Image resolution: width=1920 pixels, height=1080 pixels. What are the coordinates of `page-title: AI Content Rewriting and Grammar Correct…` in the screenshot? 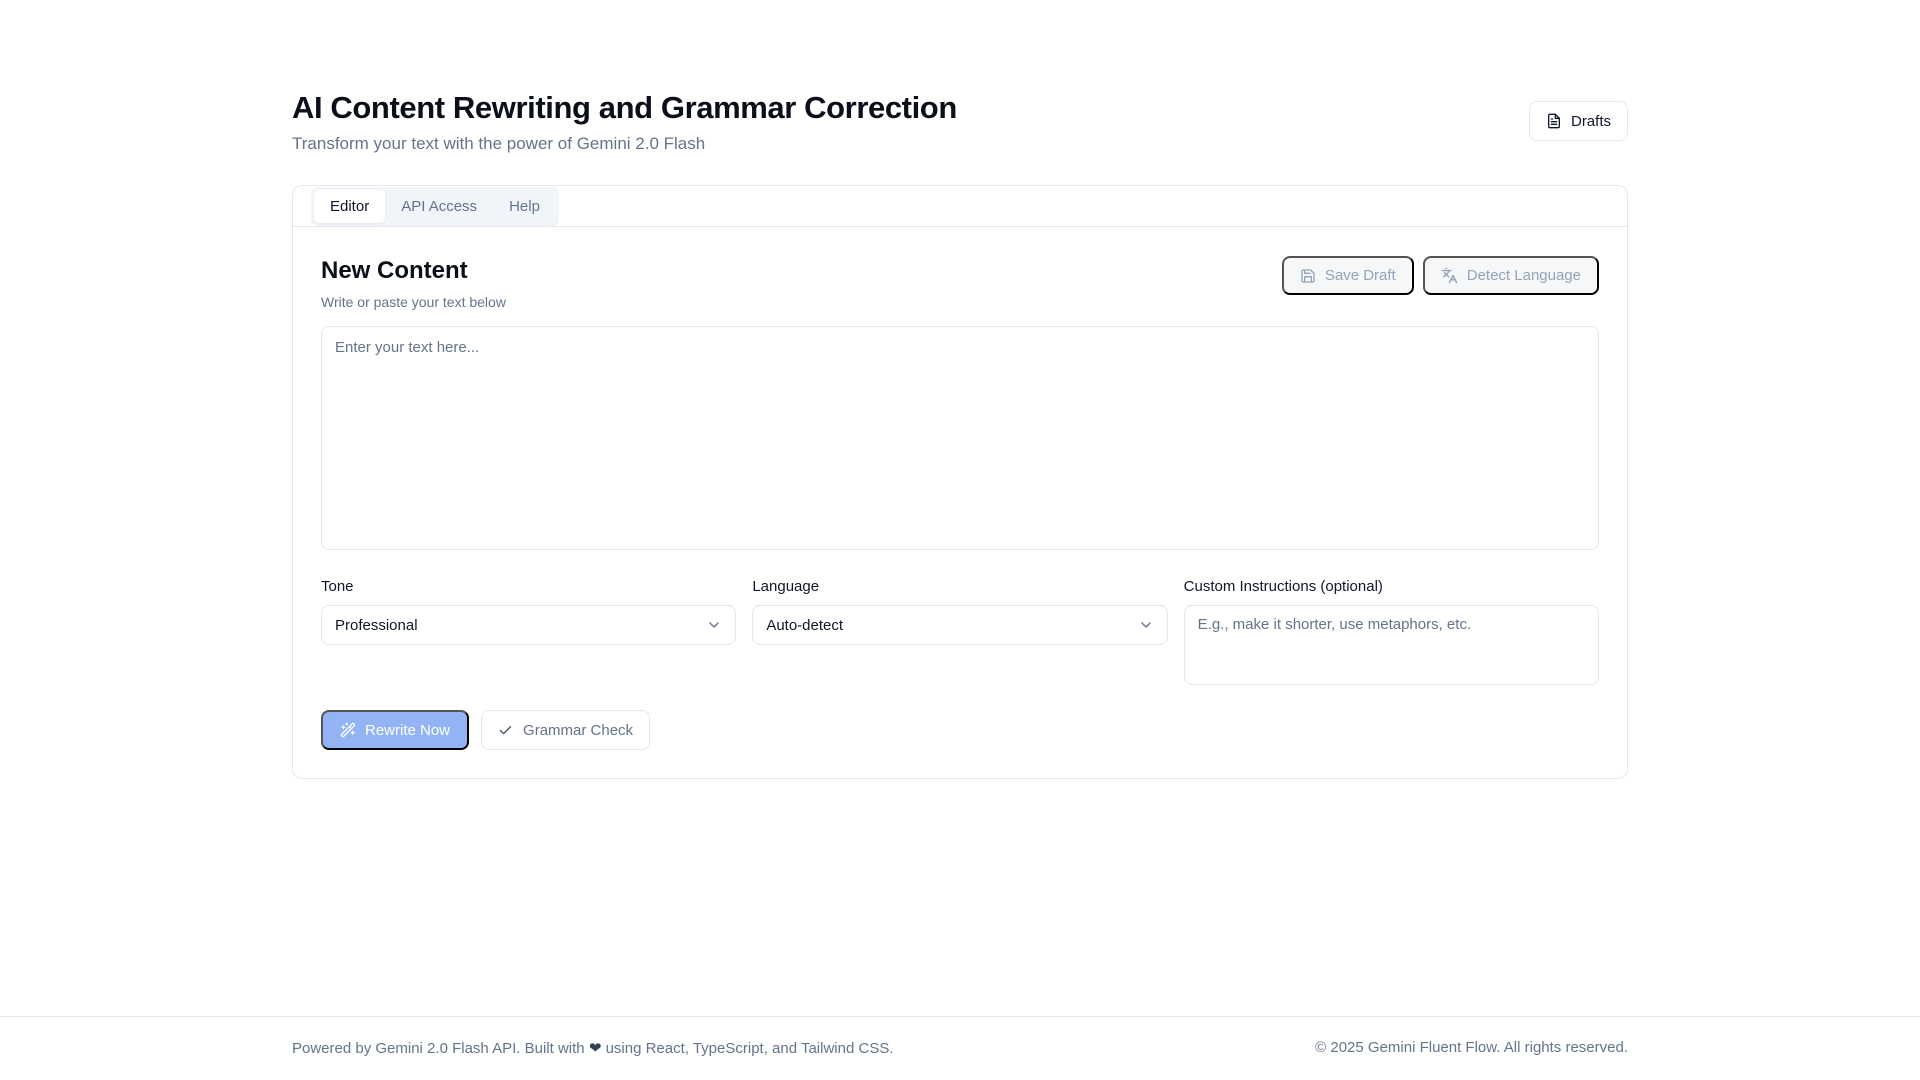 It's located at (624, 107).